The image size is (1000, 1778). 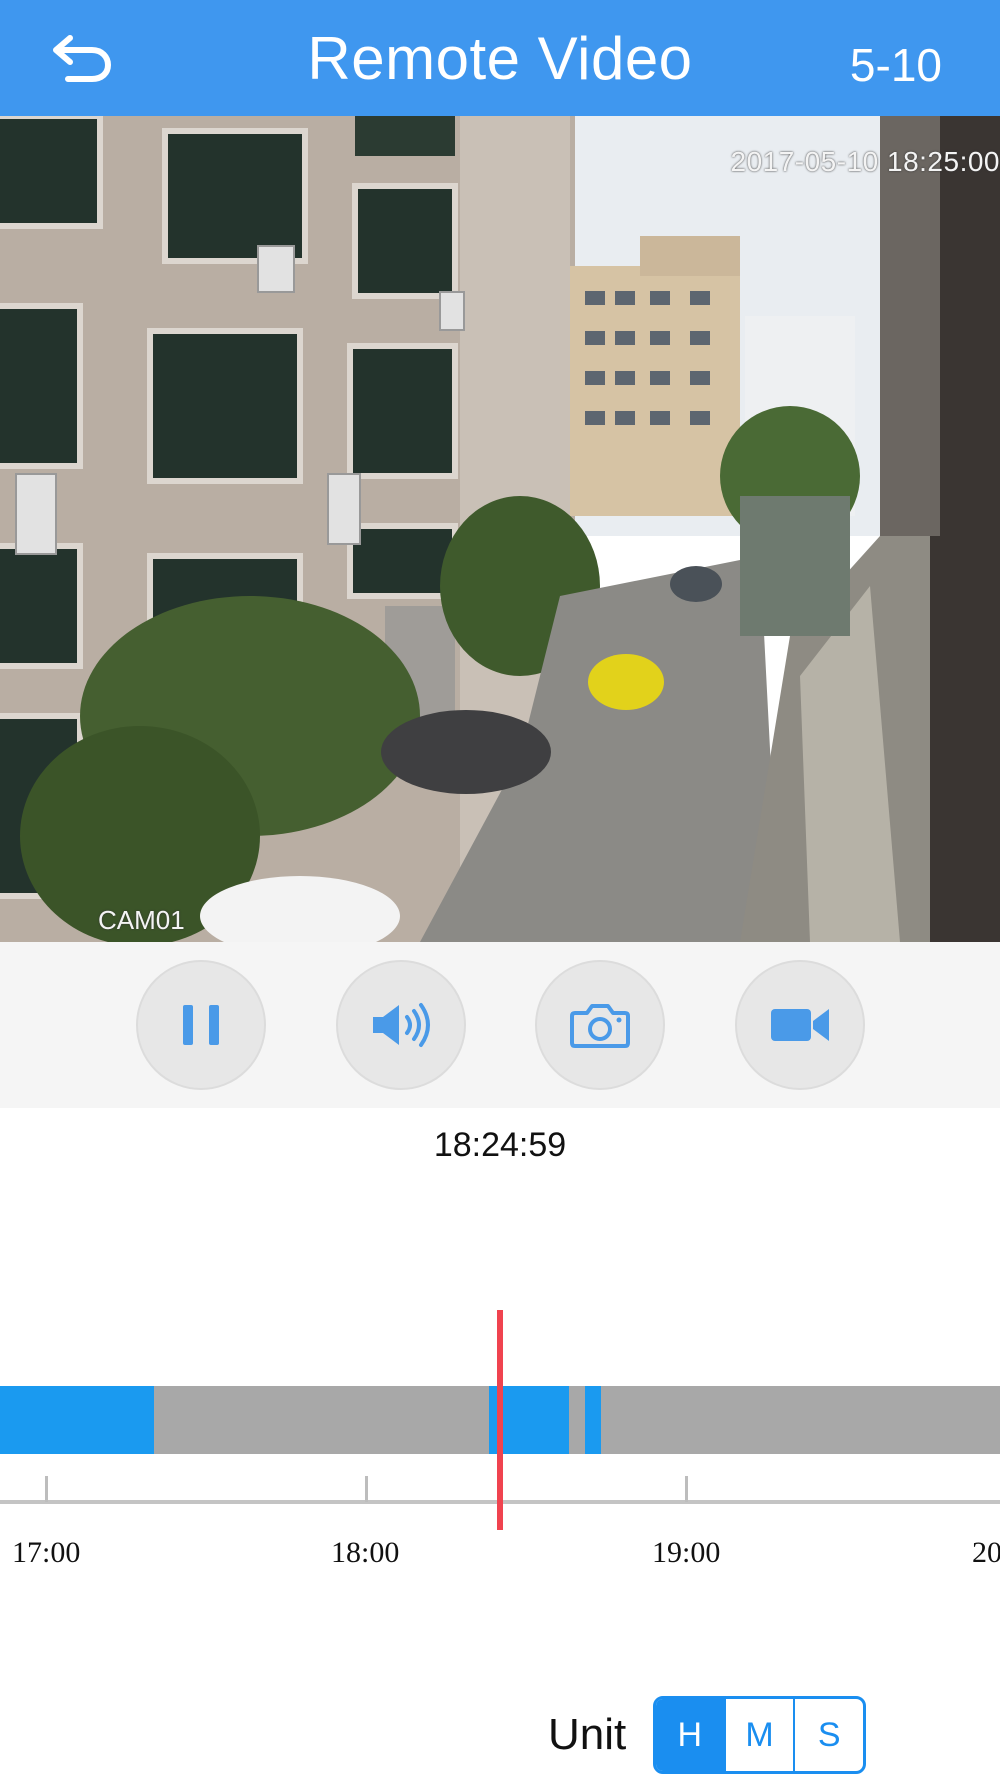 I want to click on unit-segmented-control: H M S, so click(x=759, y=1735).